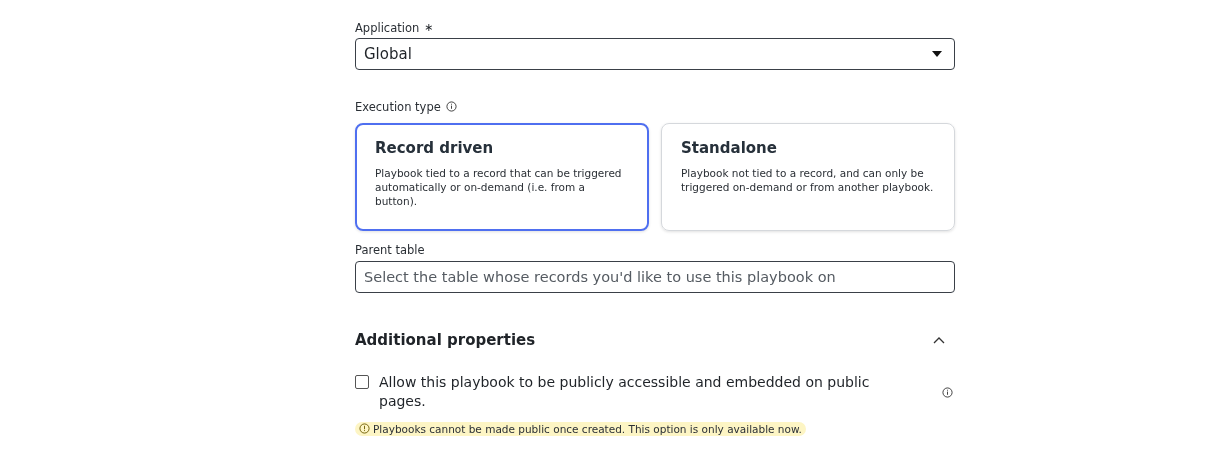 The image size is (1227, 458). Describe the element at coordinates (587, 428) in the screenshot. I see `warning-text: Playbooks cannot be made public once created. This option is only available now.` at that location.